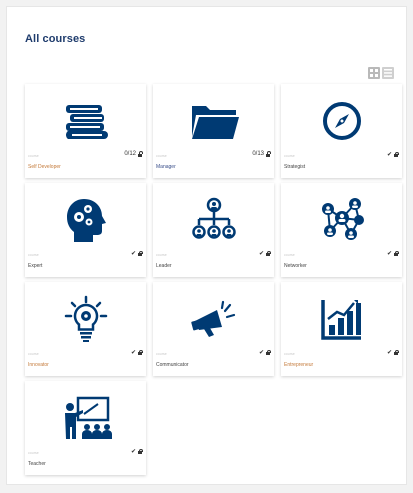 Image resolution: width=413 pixels, height=493 pixels. I want to click on course-card: course ✔ Strategist, so click(341, 131).